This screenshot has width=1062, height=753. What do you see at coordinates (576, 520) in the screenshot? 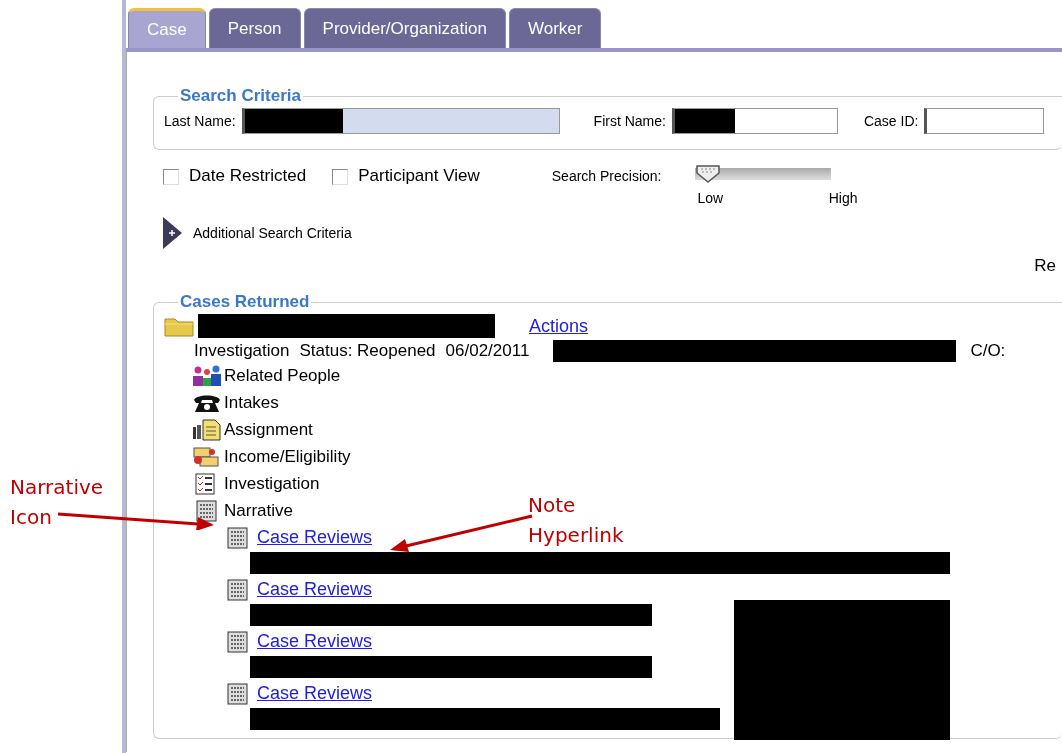
I see `annotation-label: Note Hyperlink` at bounding box center [576, 520].